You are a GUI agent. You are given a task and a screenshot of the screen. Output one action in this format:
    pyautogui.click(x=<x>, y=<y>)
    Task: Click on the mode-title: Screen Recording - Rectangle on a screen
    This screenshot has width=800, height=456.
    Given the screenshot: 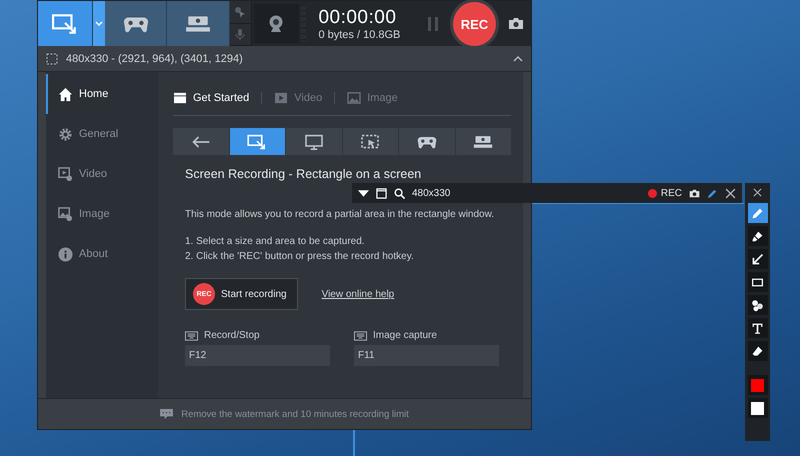 What is the action you would take?
    pyautogui.click(x=303, y=174)
    